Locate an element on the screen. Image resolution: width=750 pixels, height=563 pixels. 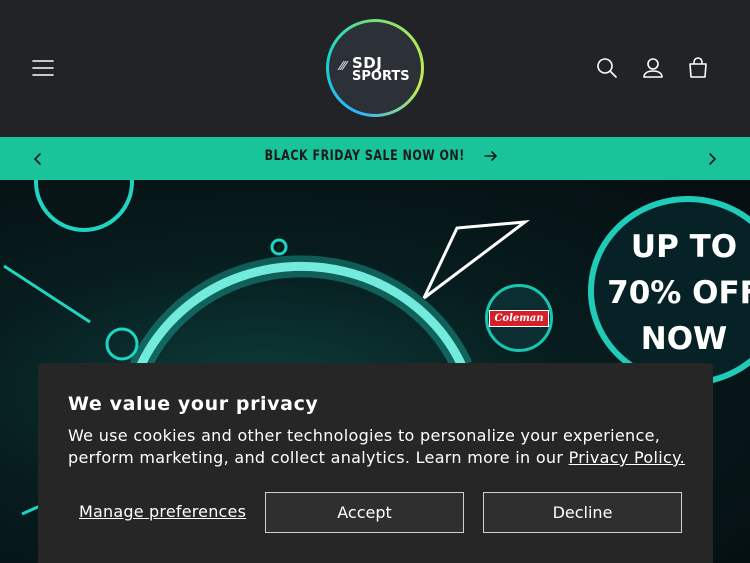
promo-line-3: NOW is located at coordinates (684, 339).